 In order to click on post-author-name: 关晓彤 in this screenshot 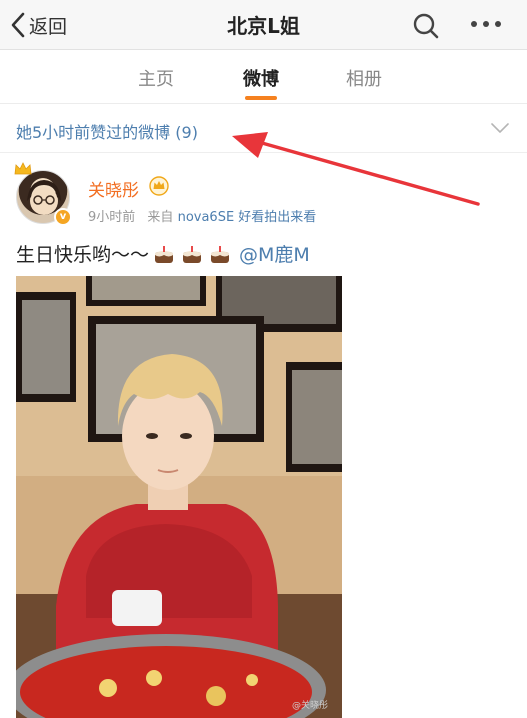, I will do `click(113, 188)`.